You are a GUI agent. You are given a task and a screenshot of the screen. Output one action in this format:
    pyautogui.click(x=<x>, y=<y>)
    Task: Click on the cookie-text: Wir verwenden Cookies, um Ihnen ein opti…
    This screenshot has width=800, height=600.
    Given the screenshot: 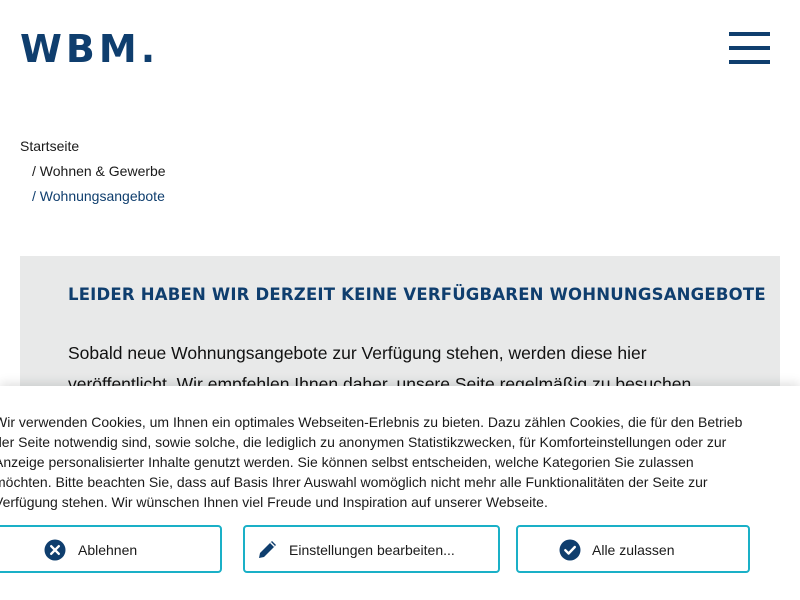 What is the action you would take?
    pyautogui.click(x=371, y=462)
    